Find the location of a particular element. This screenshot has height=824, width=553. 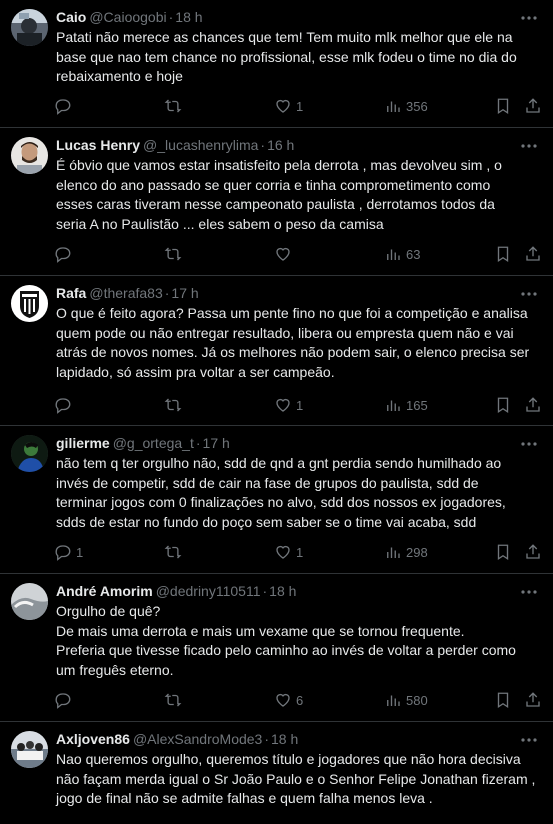

user-handle: @therafa83 is located at coordinates (125, 293).